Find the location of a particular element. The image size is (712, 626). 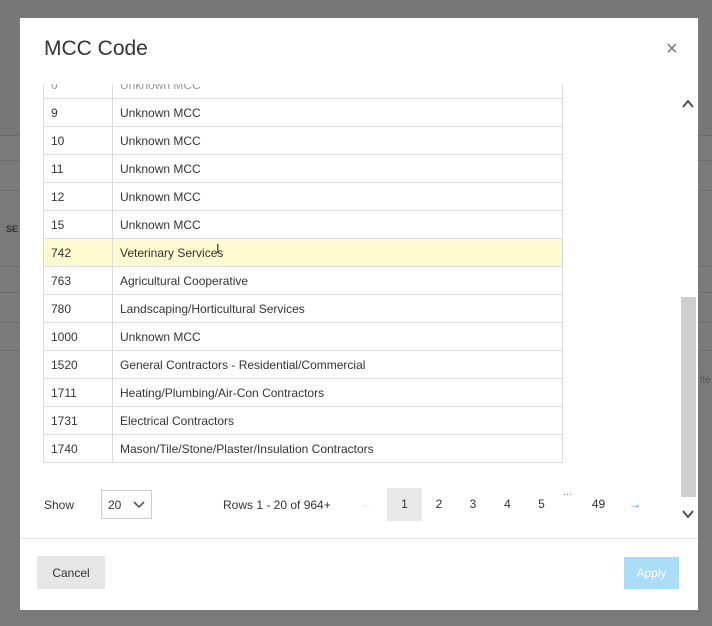

mcc-code-cell: 1740 is located at coordinates (78, 448).